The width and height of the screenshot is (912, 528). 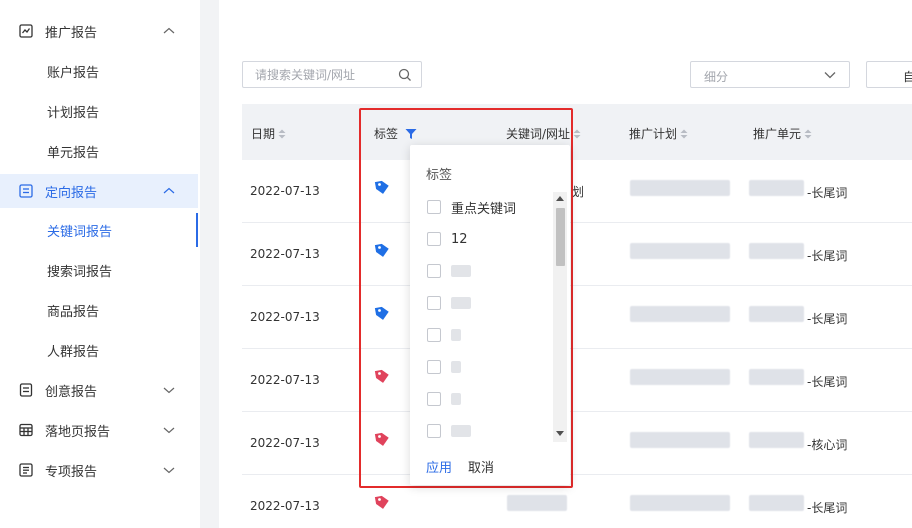 What do you see at coordinates (80, 272) in the screenshot?
I see `sidebar-item-label: 搜索词报告` at bounding box center [80, 272].